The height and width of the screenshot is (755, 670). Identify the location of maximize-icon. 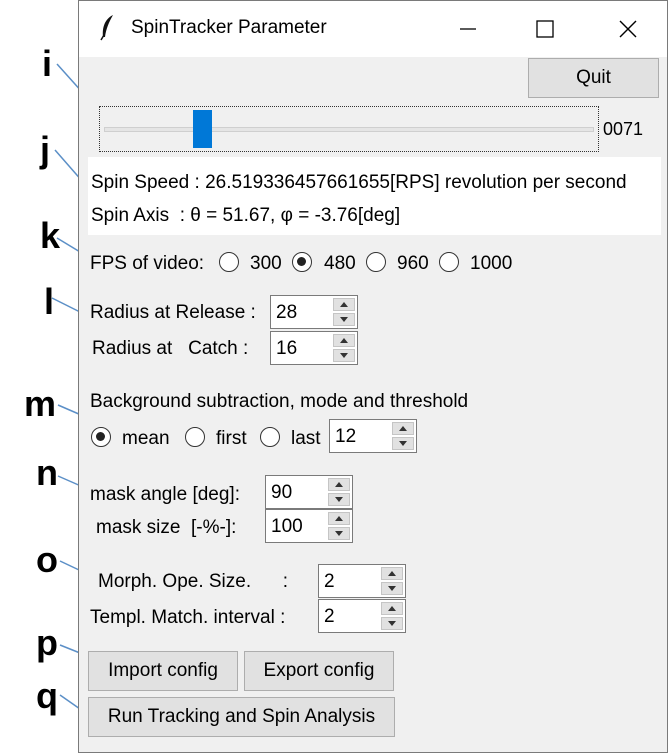
(545, 29).